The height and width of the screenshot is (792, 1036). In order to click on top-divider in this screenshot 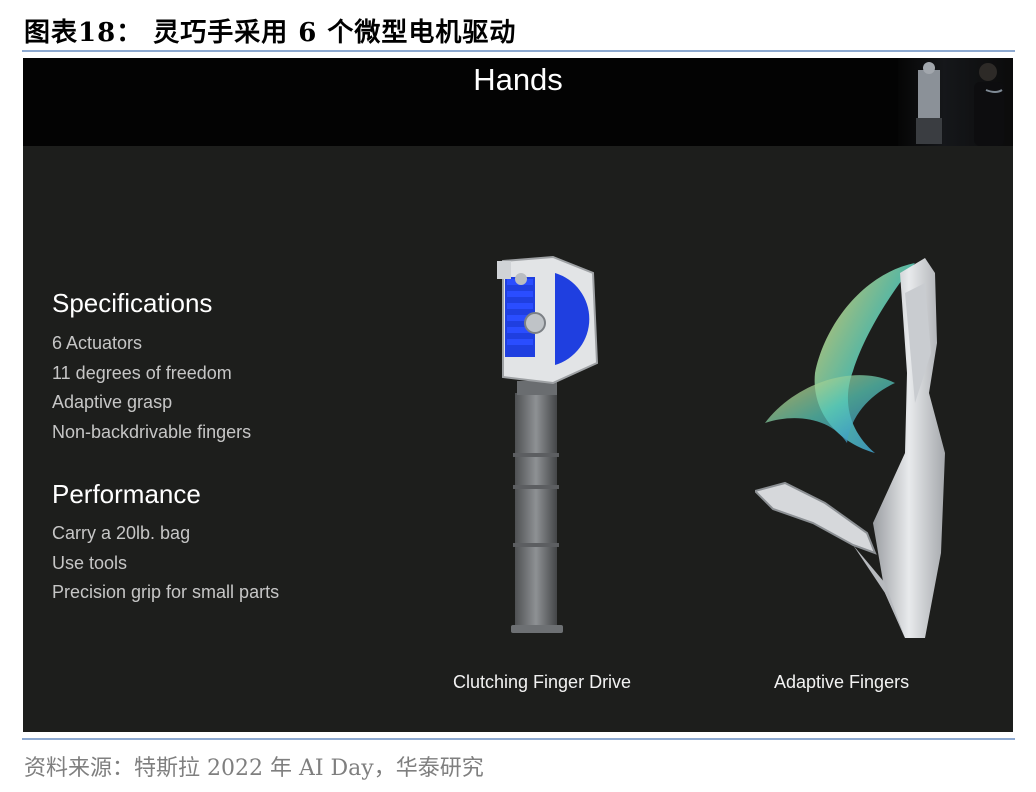, I will do `click(518, 51)`.